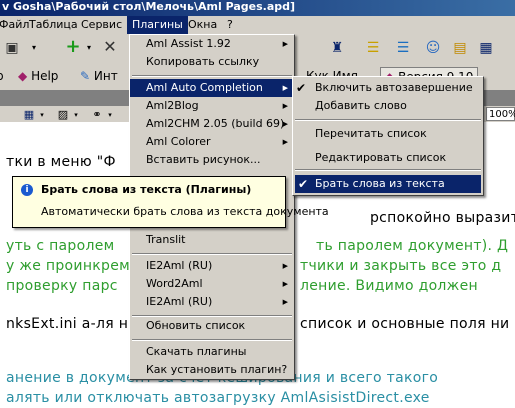 The width and height of the screenshot is (515, 408). Describe the element at coordinates (412, 246) in the screenshot. I see `doc-line: ть паролем документ). Д` at that location.